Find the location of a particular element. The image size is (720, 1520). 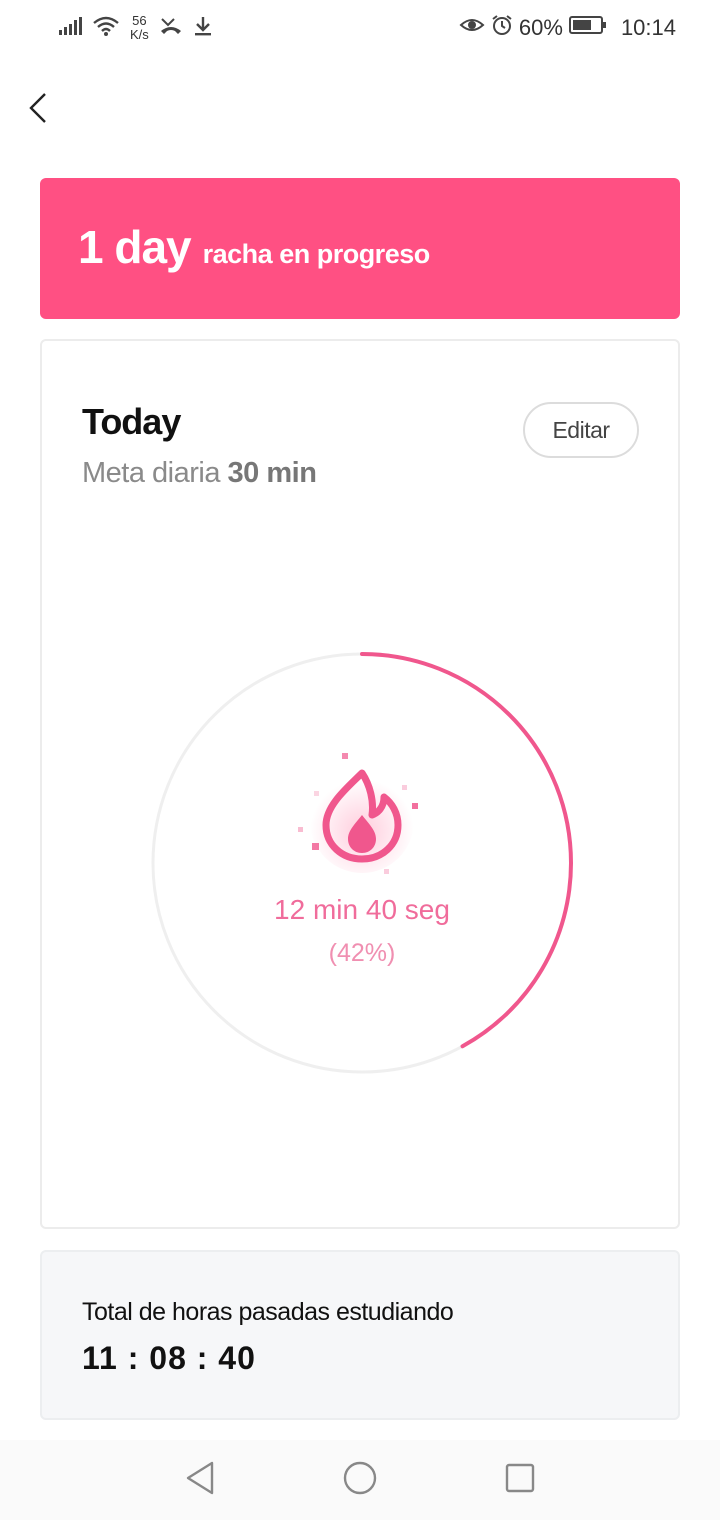

streak-banner: 1 day racha en progreso is located at coordinates (360, 248).